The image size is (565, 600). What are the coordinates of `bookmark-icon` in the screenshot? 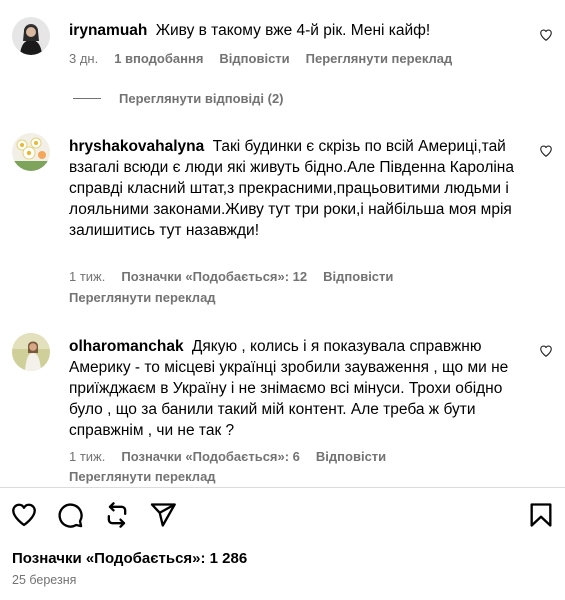 It's located at (541, 515).